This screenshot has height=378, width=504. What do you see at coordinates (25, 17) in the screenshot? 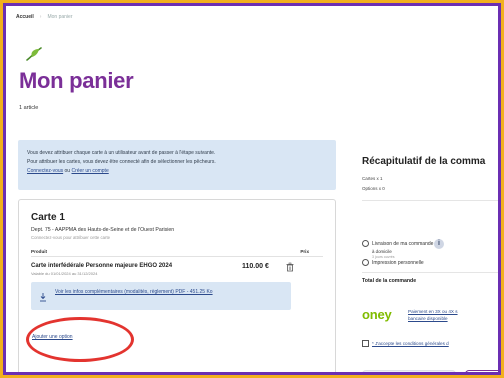
I see `breadcrumb-home: Accueil` at bounding box center [25, 17].